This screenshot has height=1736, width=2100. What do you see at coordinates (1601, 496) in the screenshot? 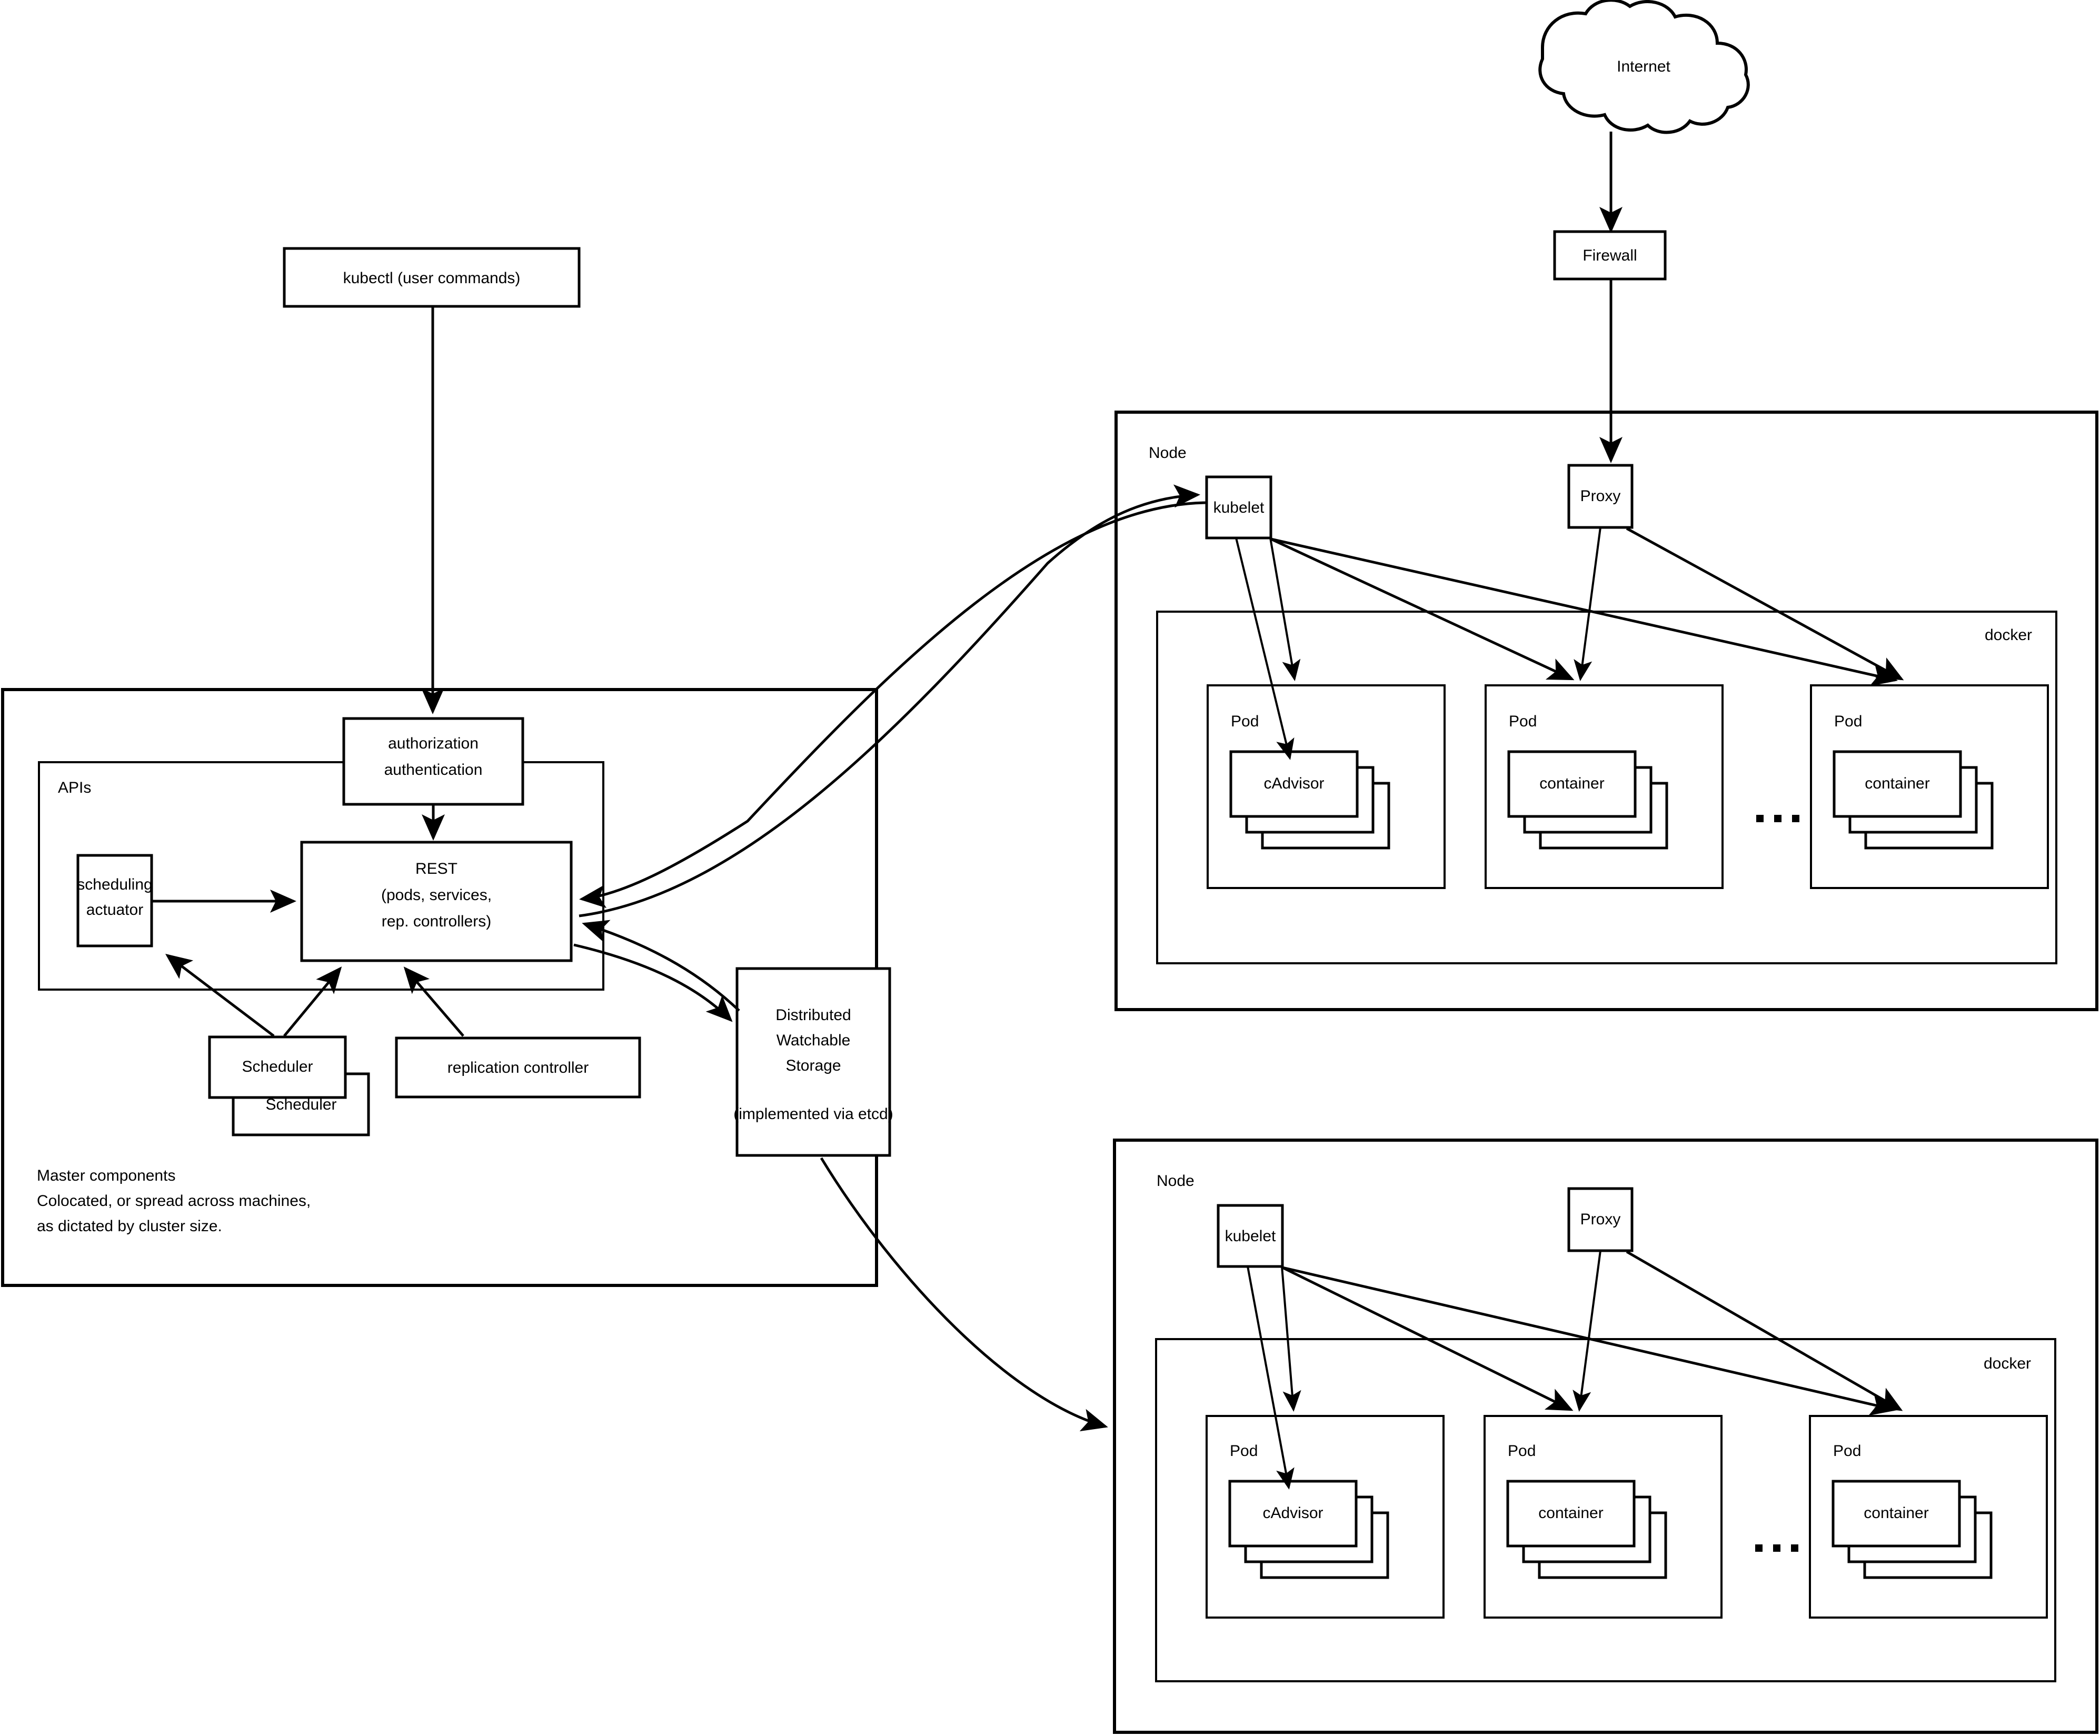
I see `node-top-proxy-label: Proxy` at bounding box center [1601, 496].